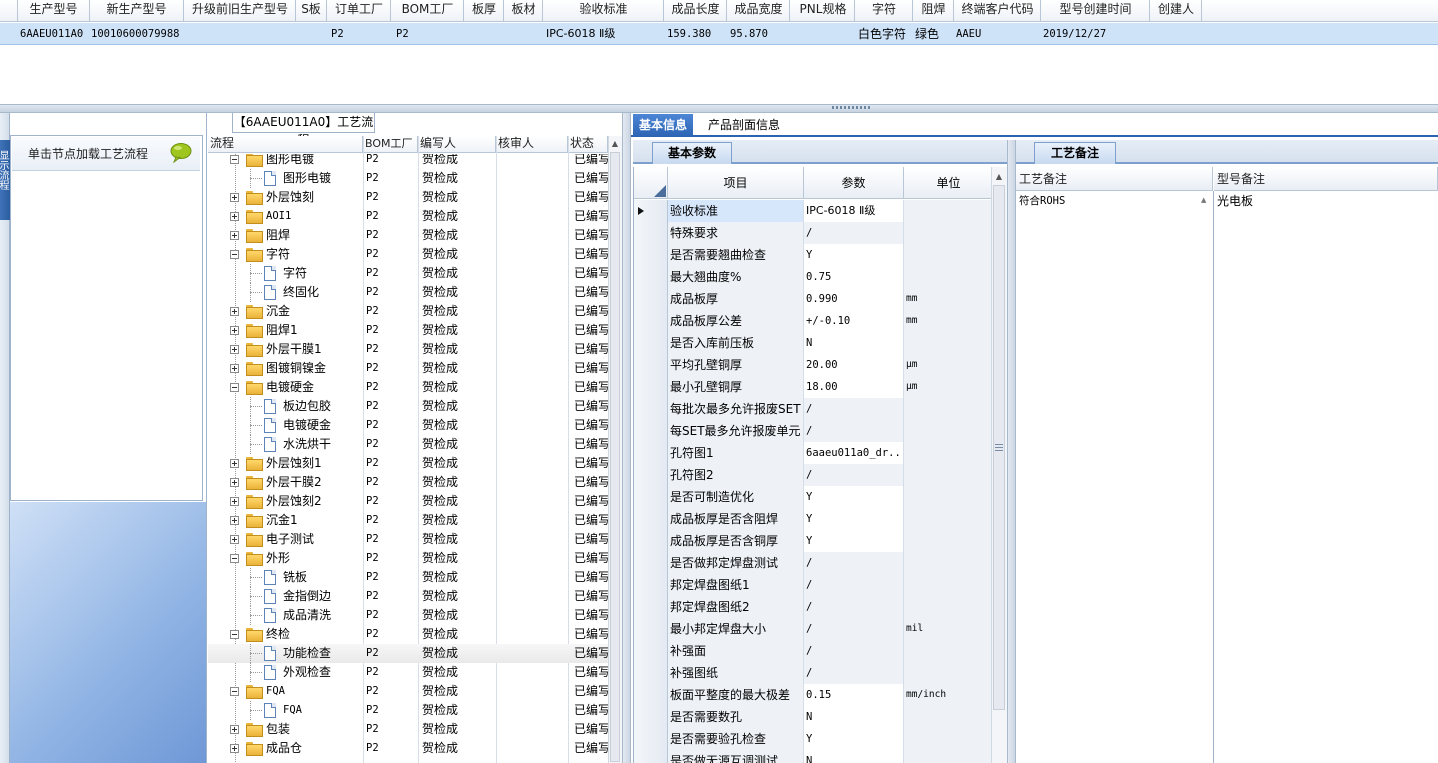 This screenshot has height=763, width=1438. What do you see at coordinates (307, 672) in the screenshot?
I see `tree-node-label: 外观检查` at bounding box center [307, 672].